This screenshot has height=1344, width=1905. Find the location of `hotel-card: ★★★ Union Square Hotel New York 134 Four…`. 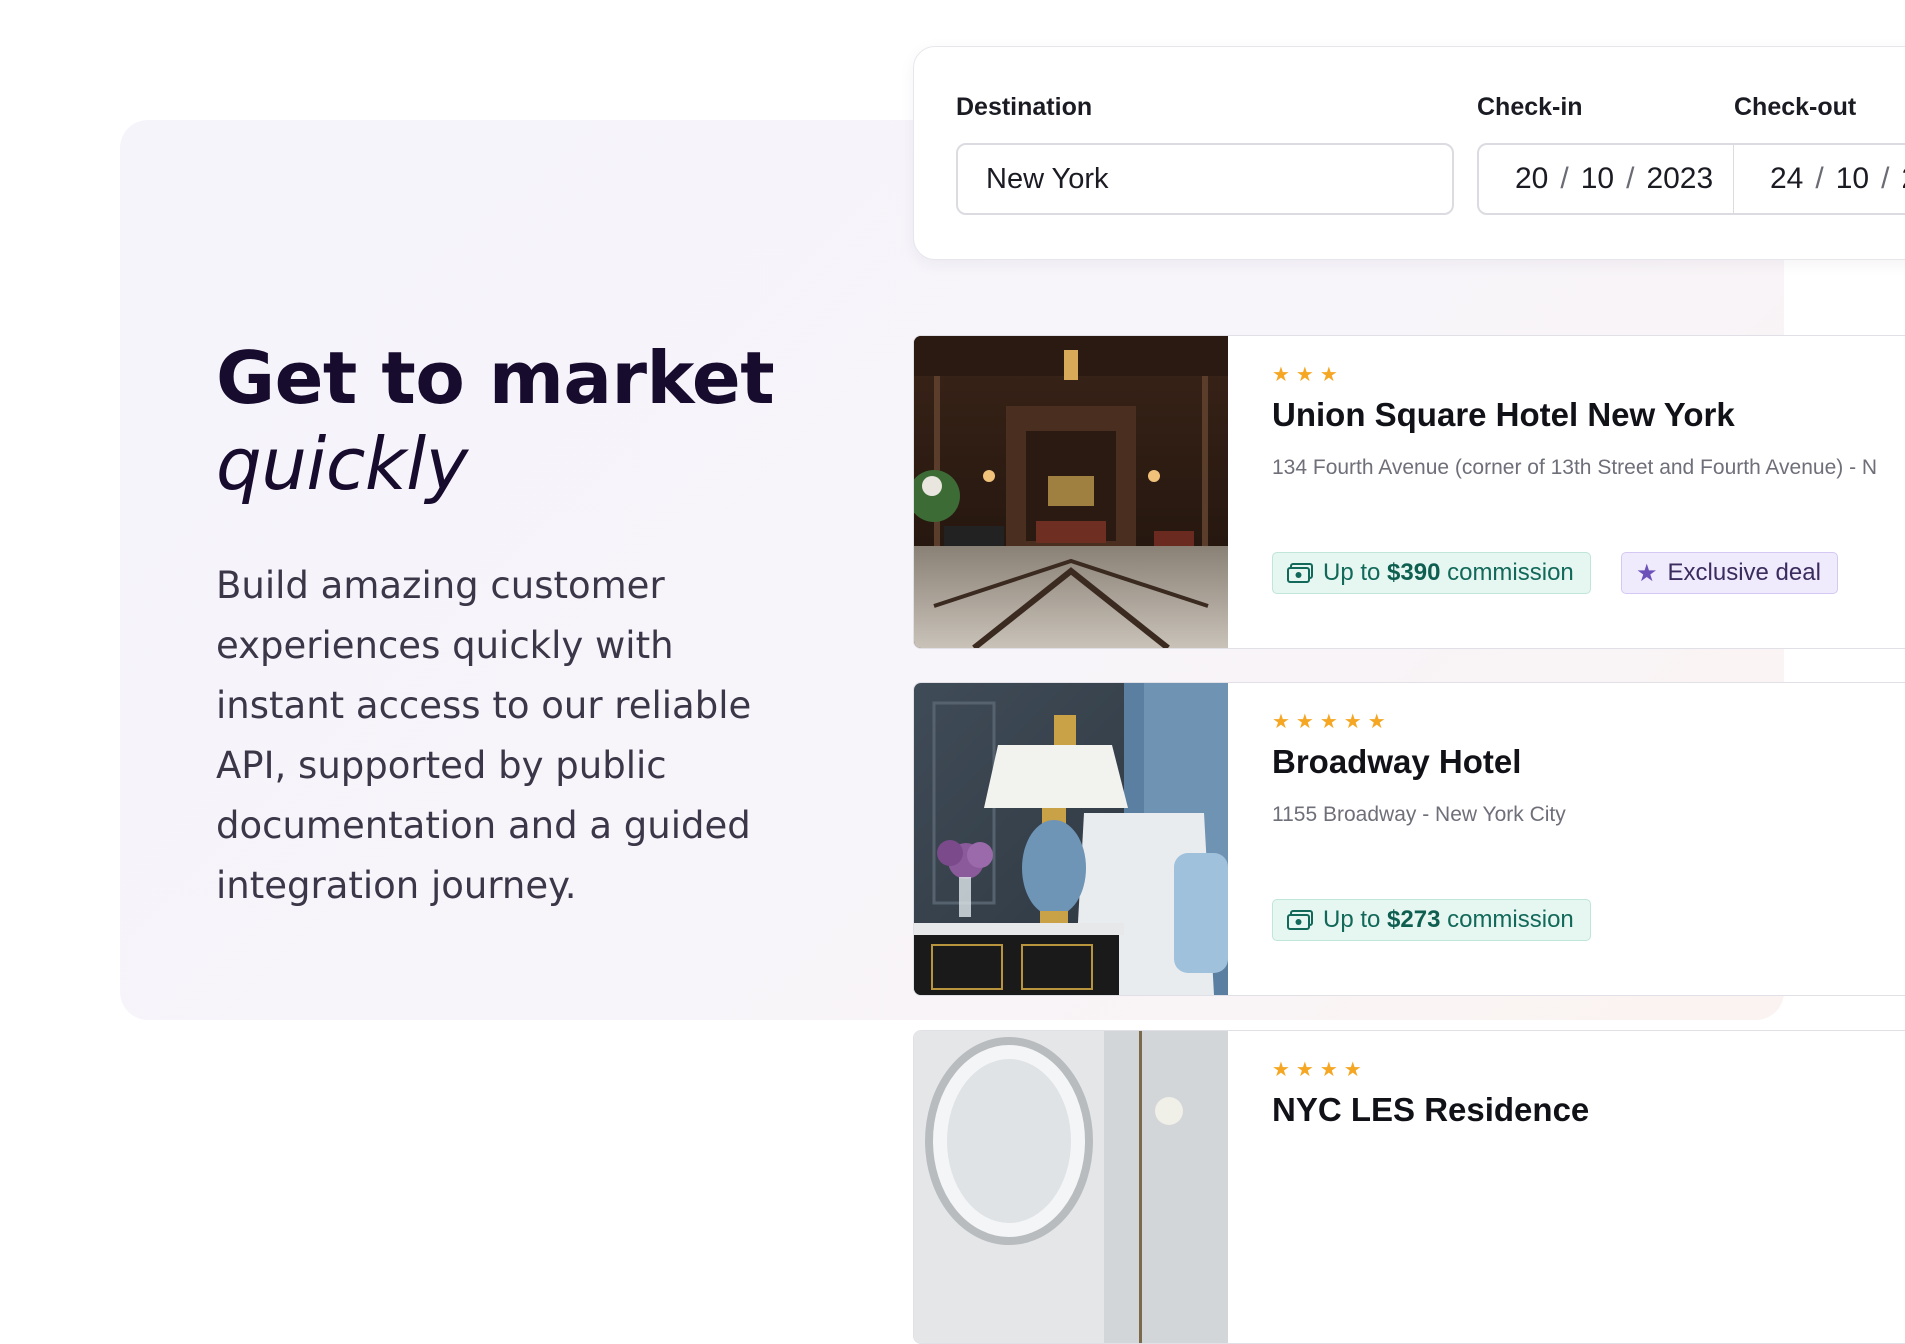

hotel-card: ★★★ Union Square Hotel New York 134 Four… is located at coordinates (1409, 492).